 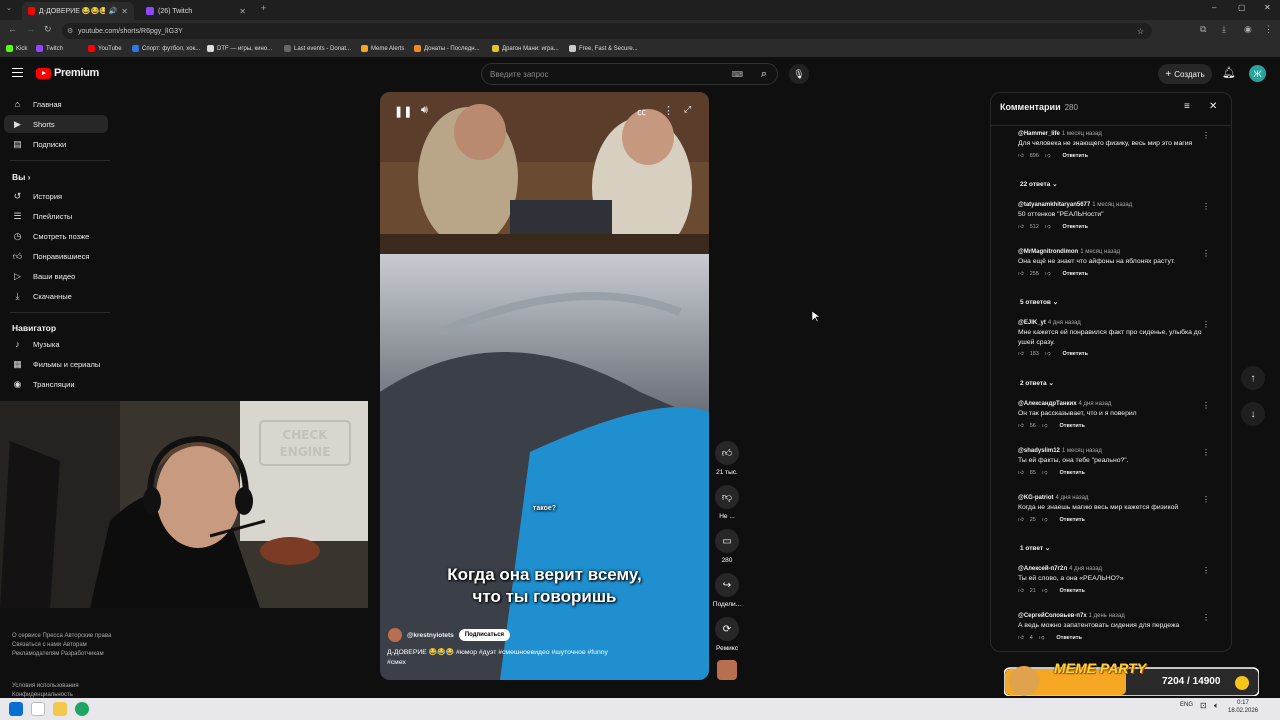 What do you see at coordinates (1037, 383) in the screenshot?
I see `replies-toggle: 2 ответа ⌄` at bounding box center [1037, 383].